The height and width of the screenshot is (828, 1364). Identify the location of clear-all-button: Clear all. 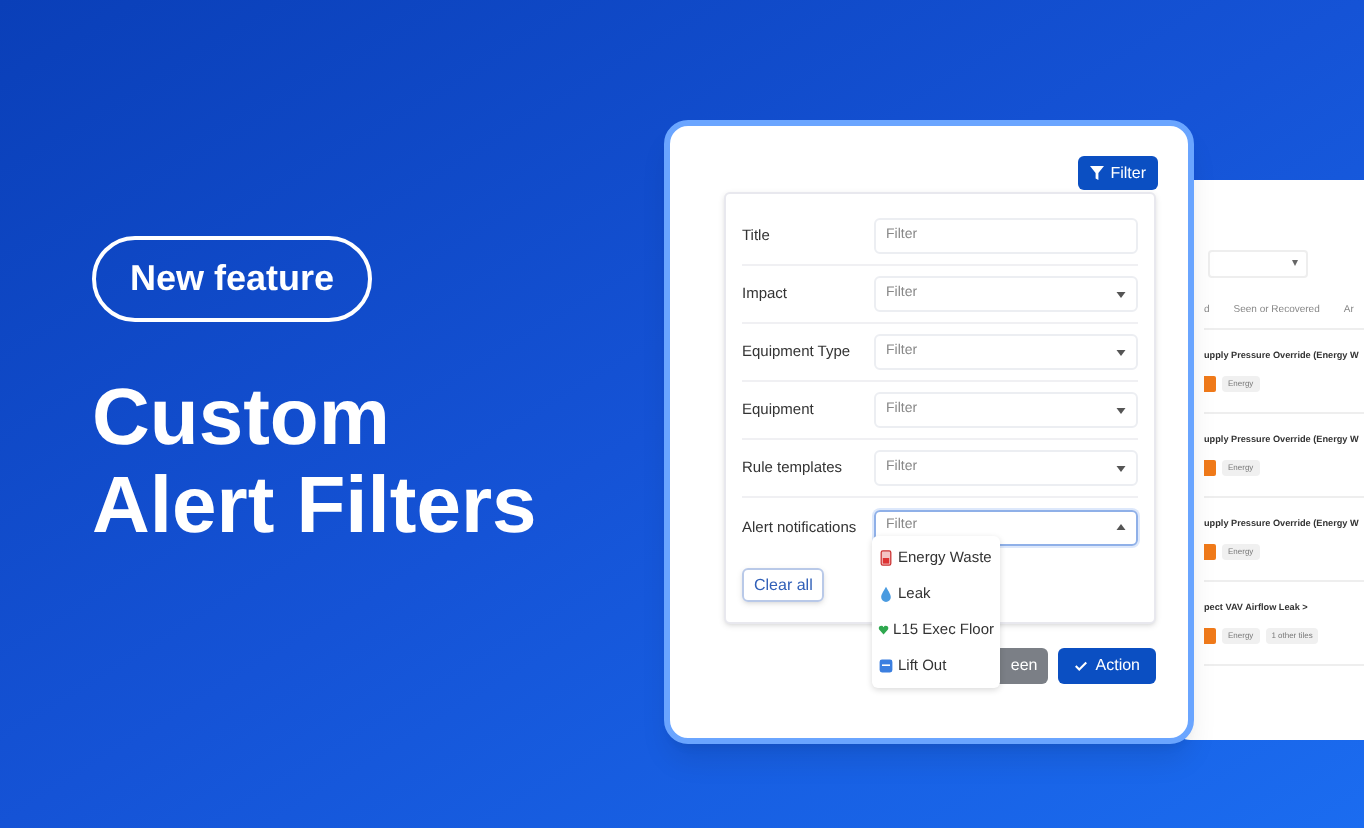
(783, 585).